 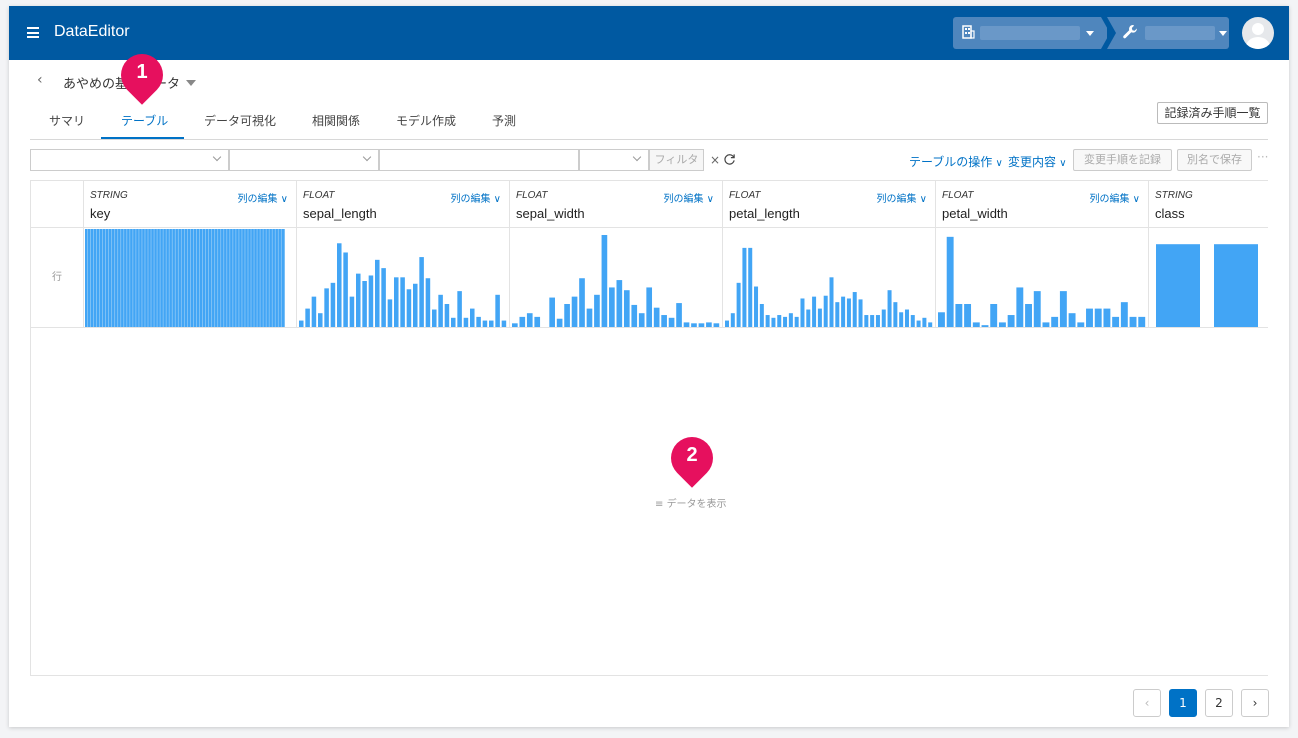 I want to click on more-options-icon: ···, so click(x=1262, y=157).